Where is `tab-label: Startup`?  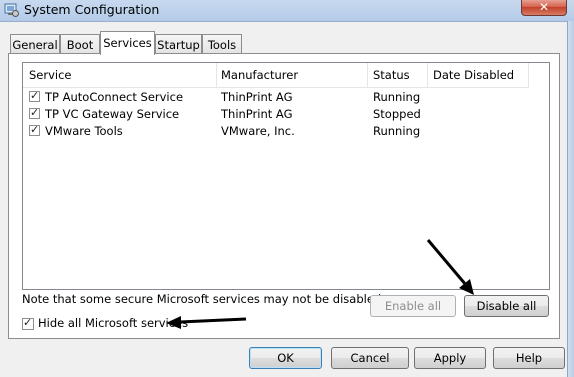
tab-label: Startup is located at coordinates (178, 45).